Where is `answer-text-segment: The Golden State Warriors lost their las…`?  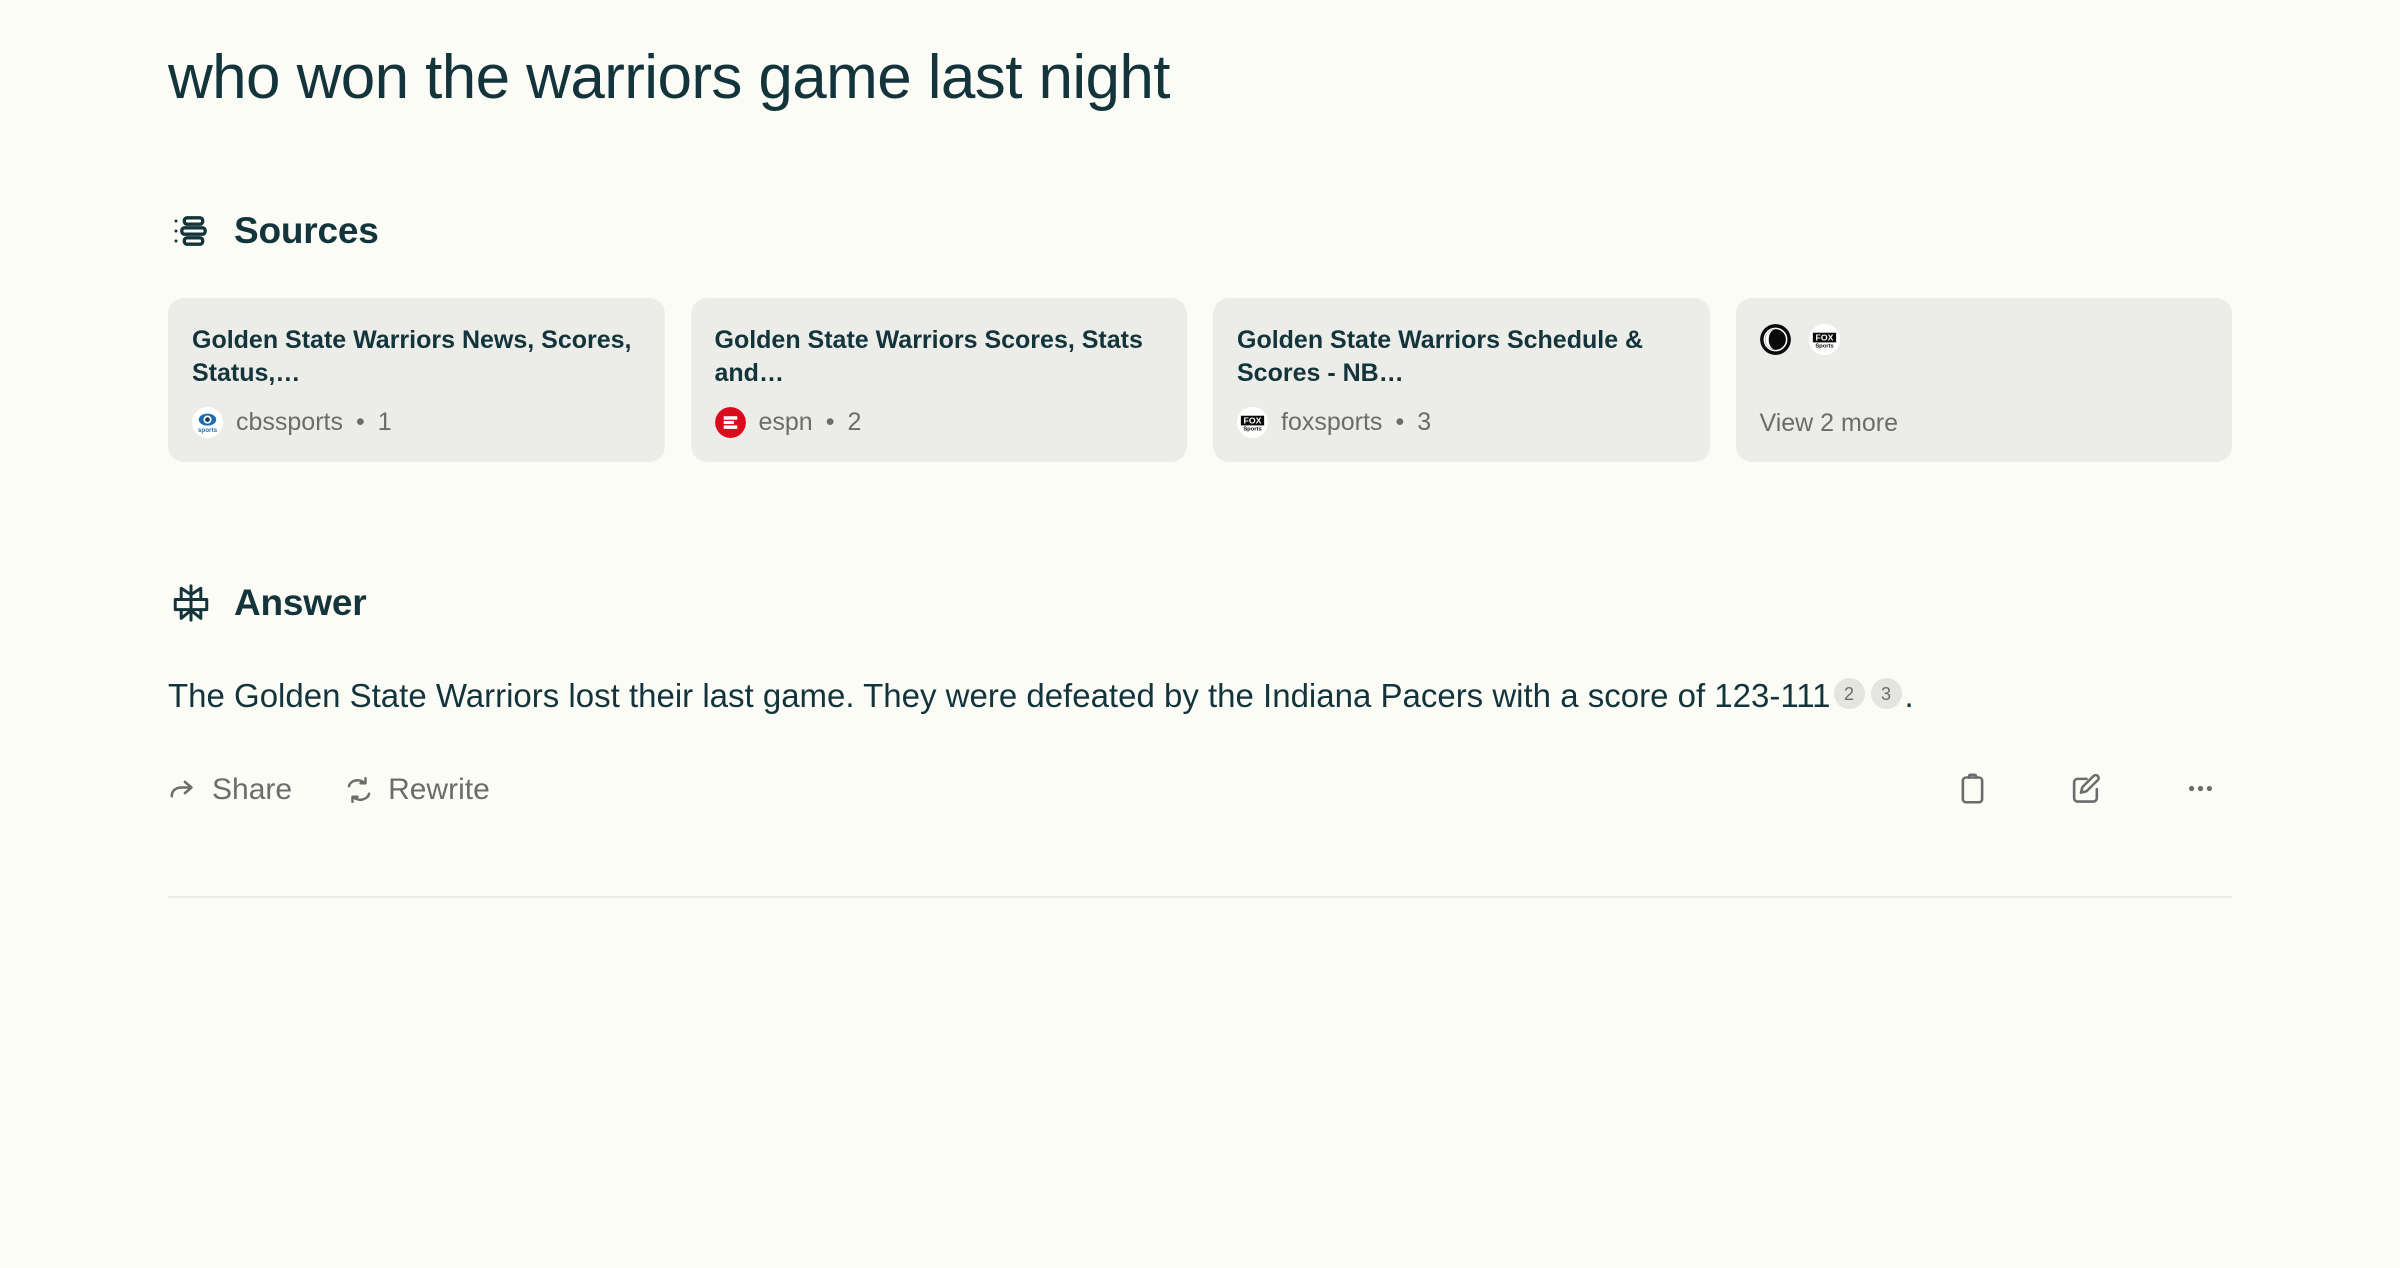
answer-text-segment: The Golden State Warriors lost their las… is located at coordinates (999, 695).